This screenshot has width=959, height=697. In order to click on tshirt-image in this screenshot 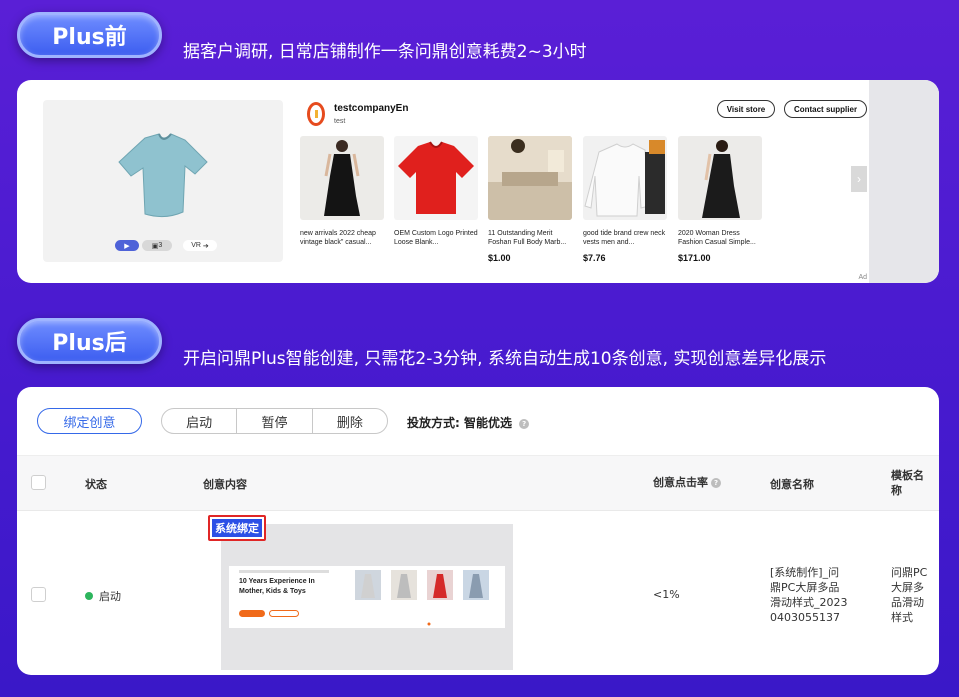, I will do `click(163, 175)`.